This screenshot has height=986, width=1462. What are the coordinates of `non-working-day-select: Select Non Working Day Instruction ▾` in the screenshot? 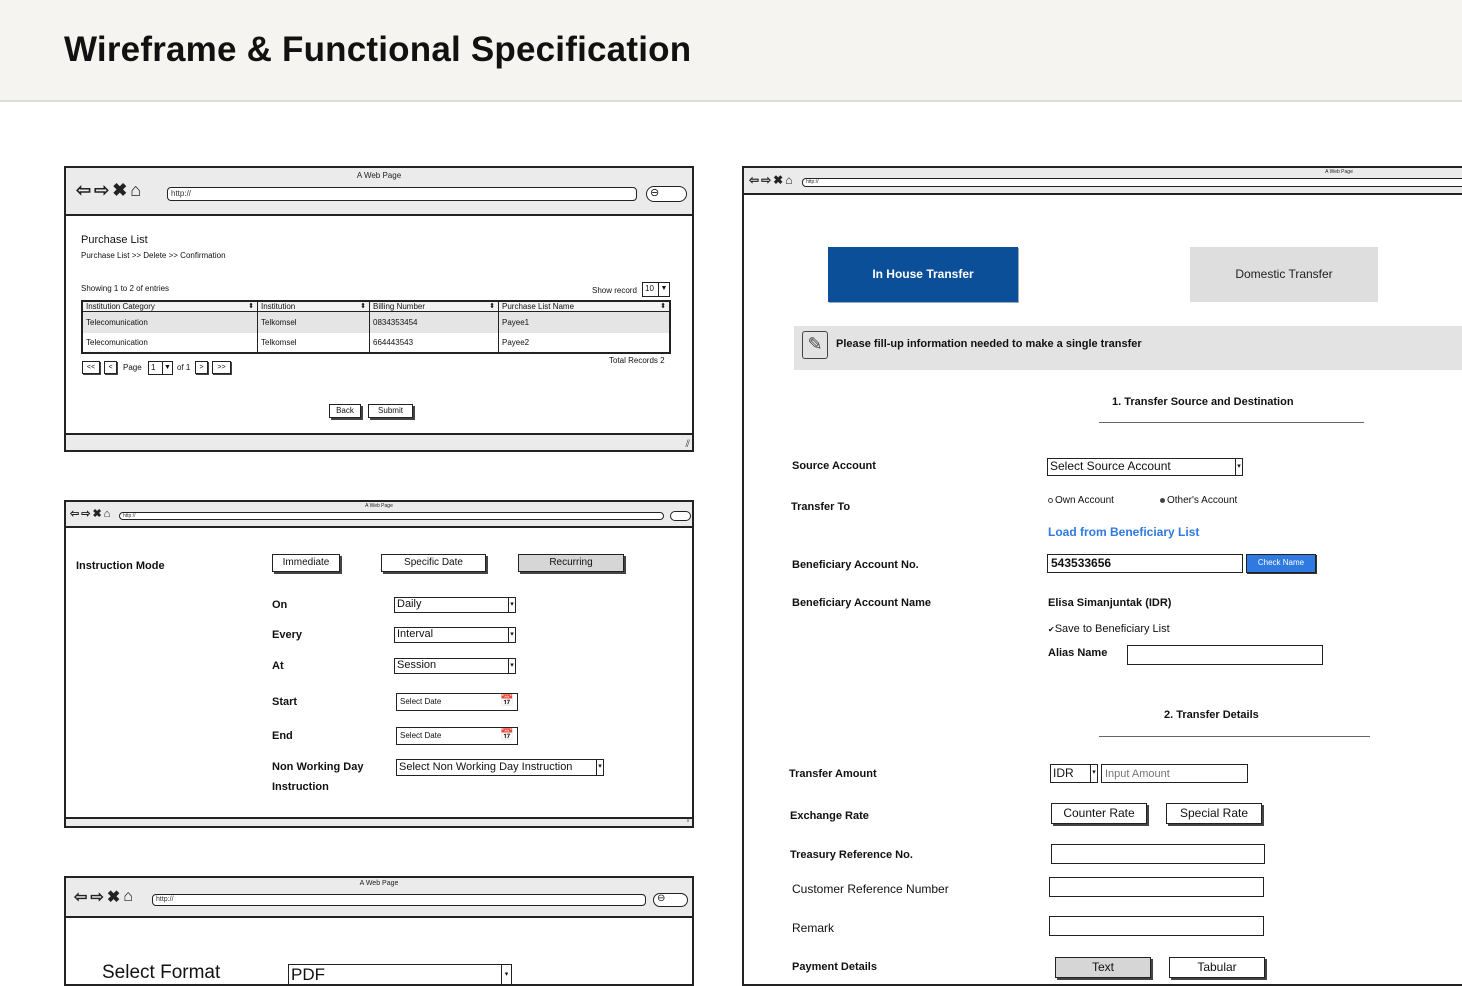 It's located at (500, 767).